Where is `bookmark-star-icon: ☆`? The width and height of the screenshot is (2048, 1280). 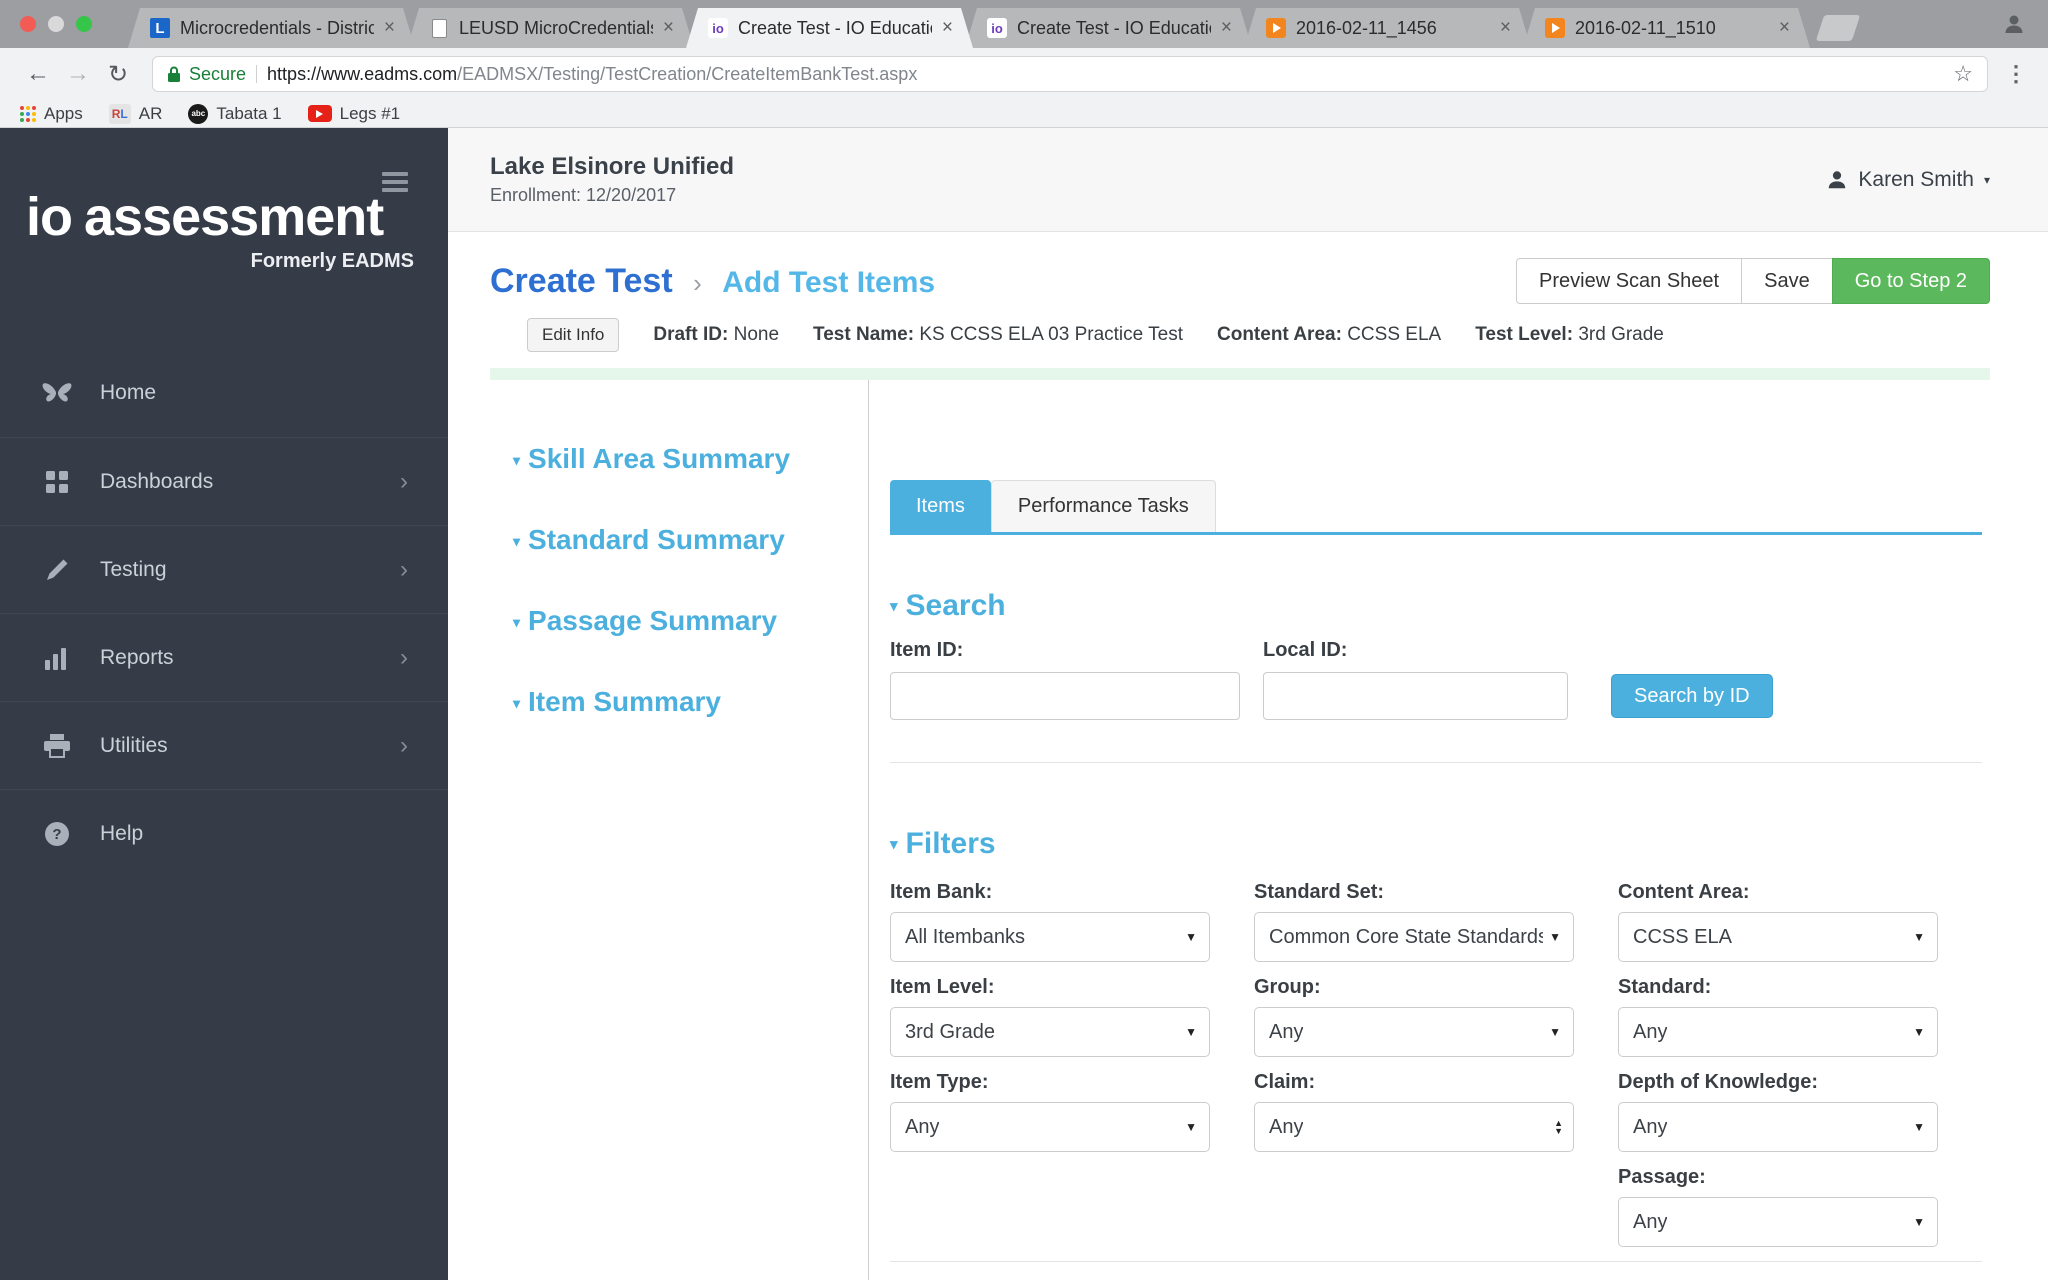 bookmark-star-icon: ☆ is located at coordinates (1963, 74).